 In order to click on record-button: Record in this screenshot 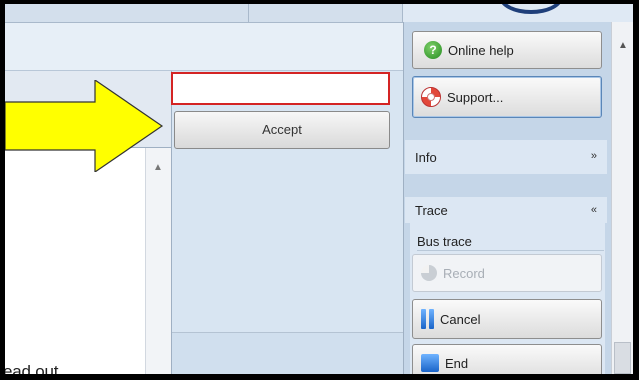, I will do `click(507, 273)`.